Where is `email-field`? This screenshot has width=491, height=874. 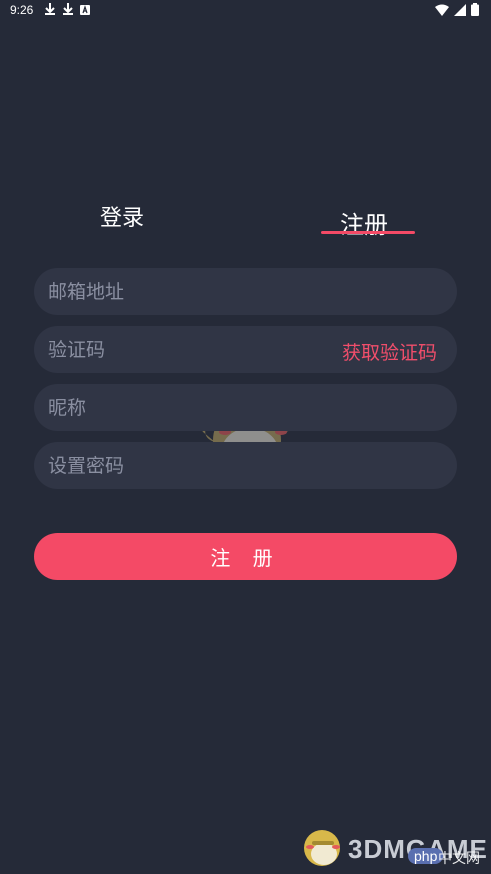
email-field is located at coordinates (245, 291).